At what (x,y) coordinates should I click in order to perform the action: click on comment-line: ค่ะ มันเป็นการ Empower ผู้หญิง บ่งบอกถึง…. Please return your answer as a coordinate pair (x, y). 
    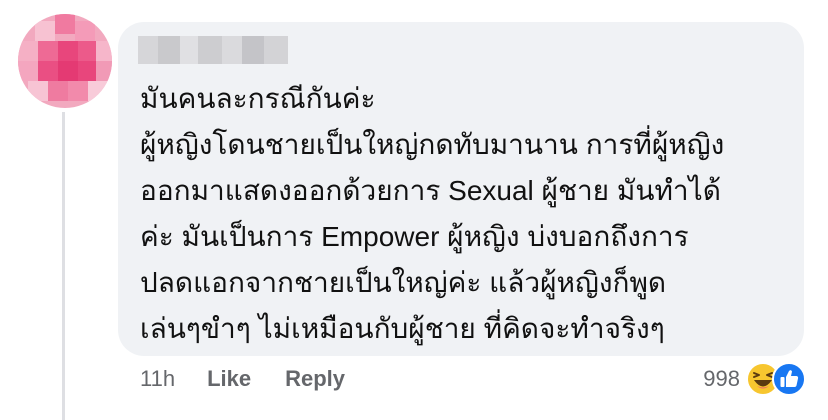
    Looking at the image, I should click on (414, 236).